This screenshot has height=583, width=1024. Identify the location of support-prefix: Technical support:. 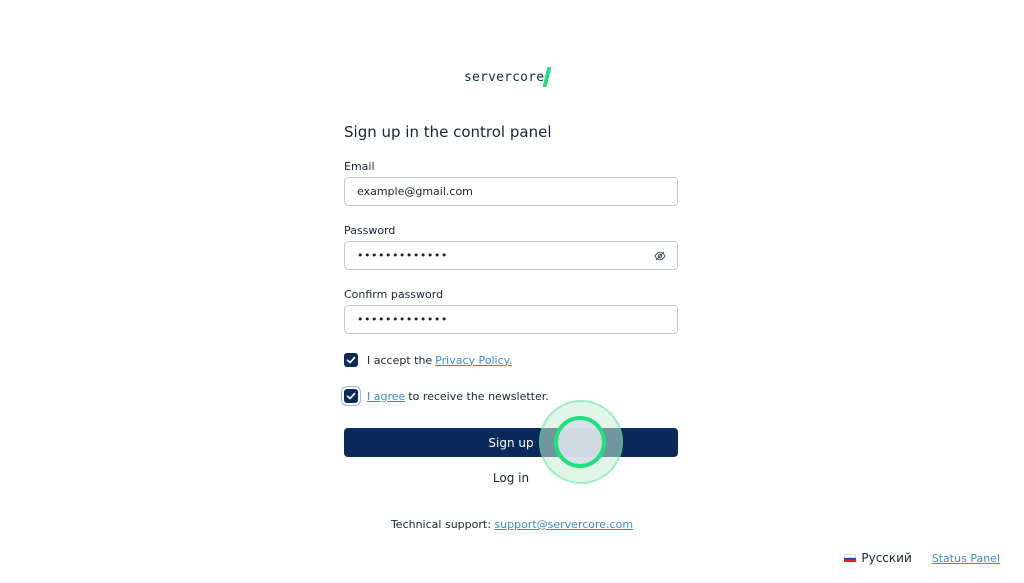
(440, 524).